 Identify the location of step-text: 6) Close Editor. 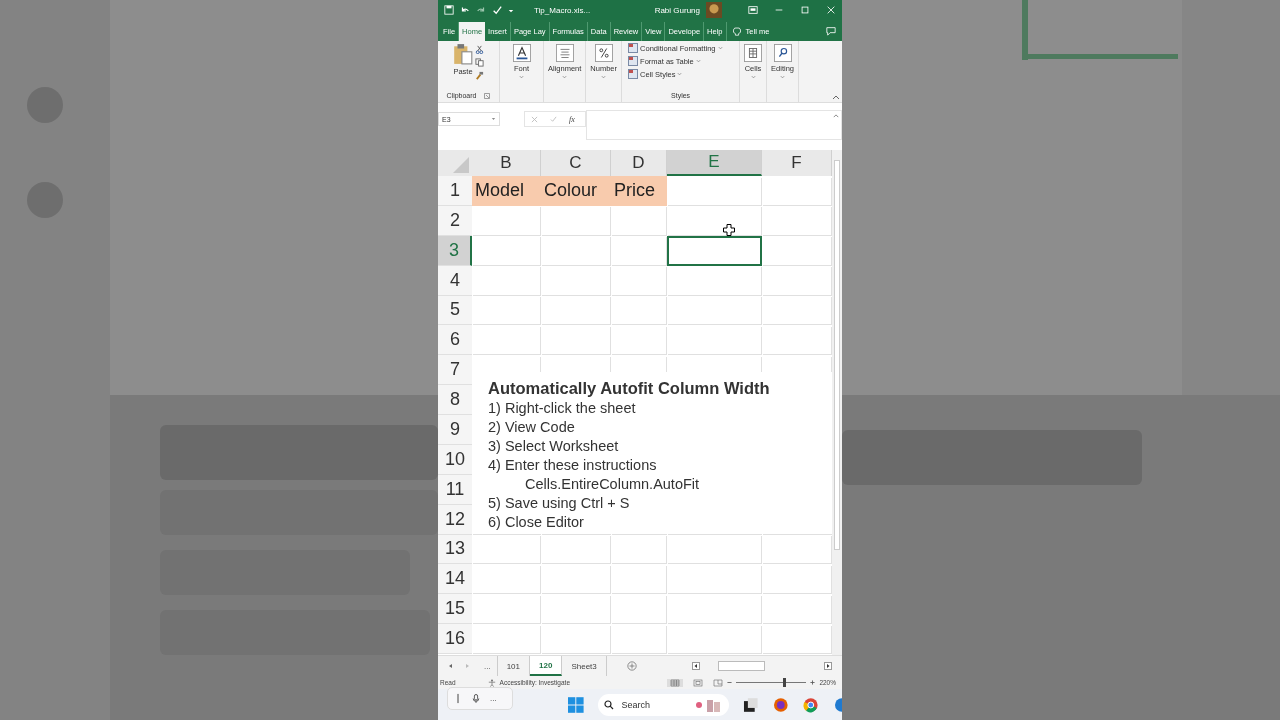
(536, 522).